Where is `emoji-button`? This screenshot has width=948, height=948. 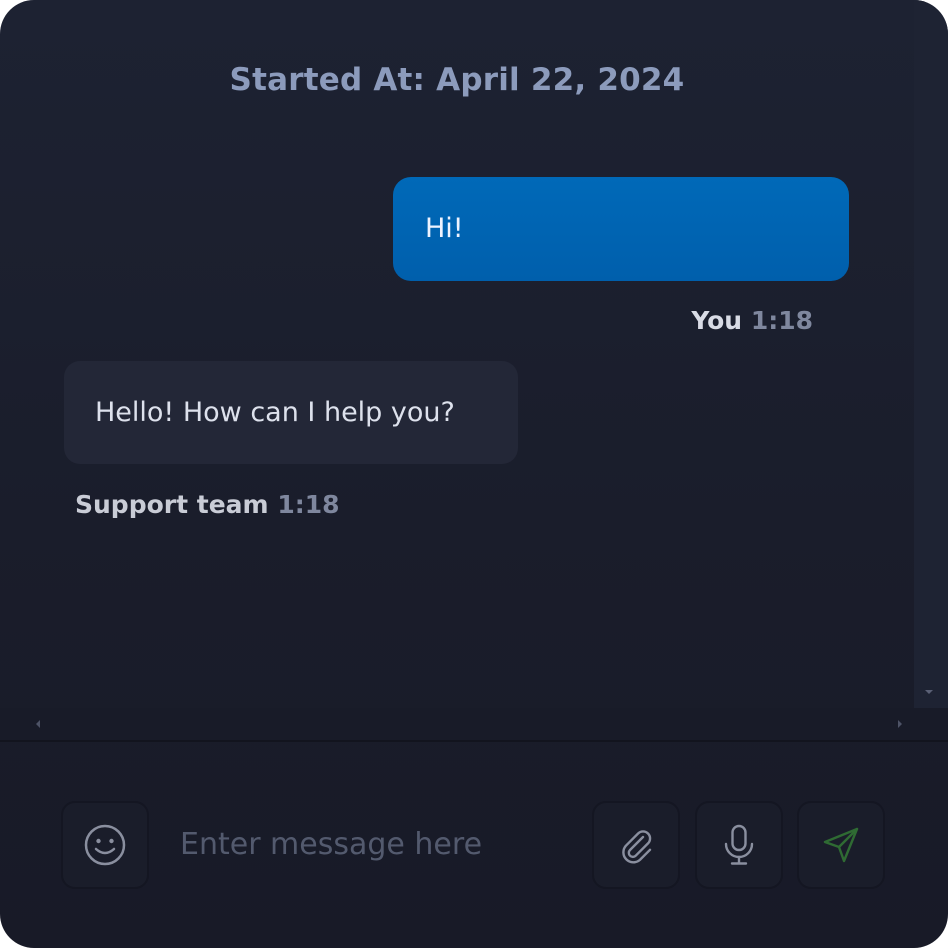
emoji-button is located at coordinates (105, 845).